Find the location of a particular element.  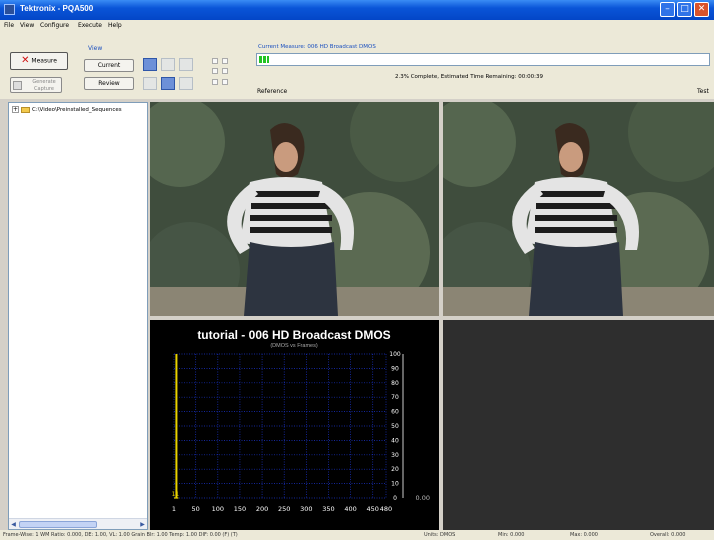

current-label: Current is located at coordinates (109, 65).